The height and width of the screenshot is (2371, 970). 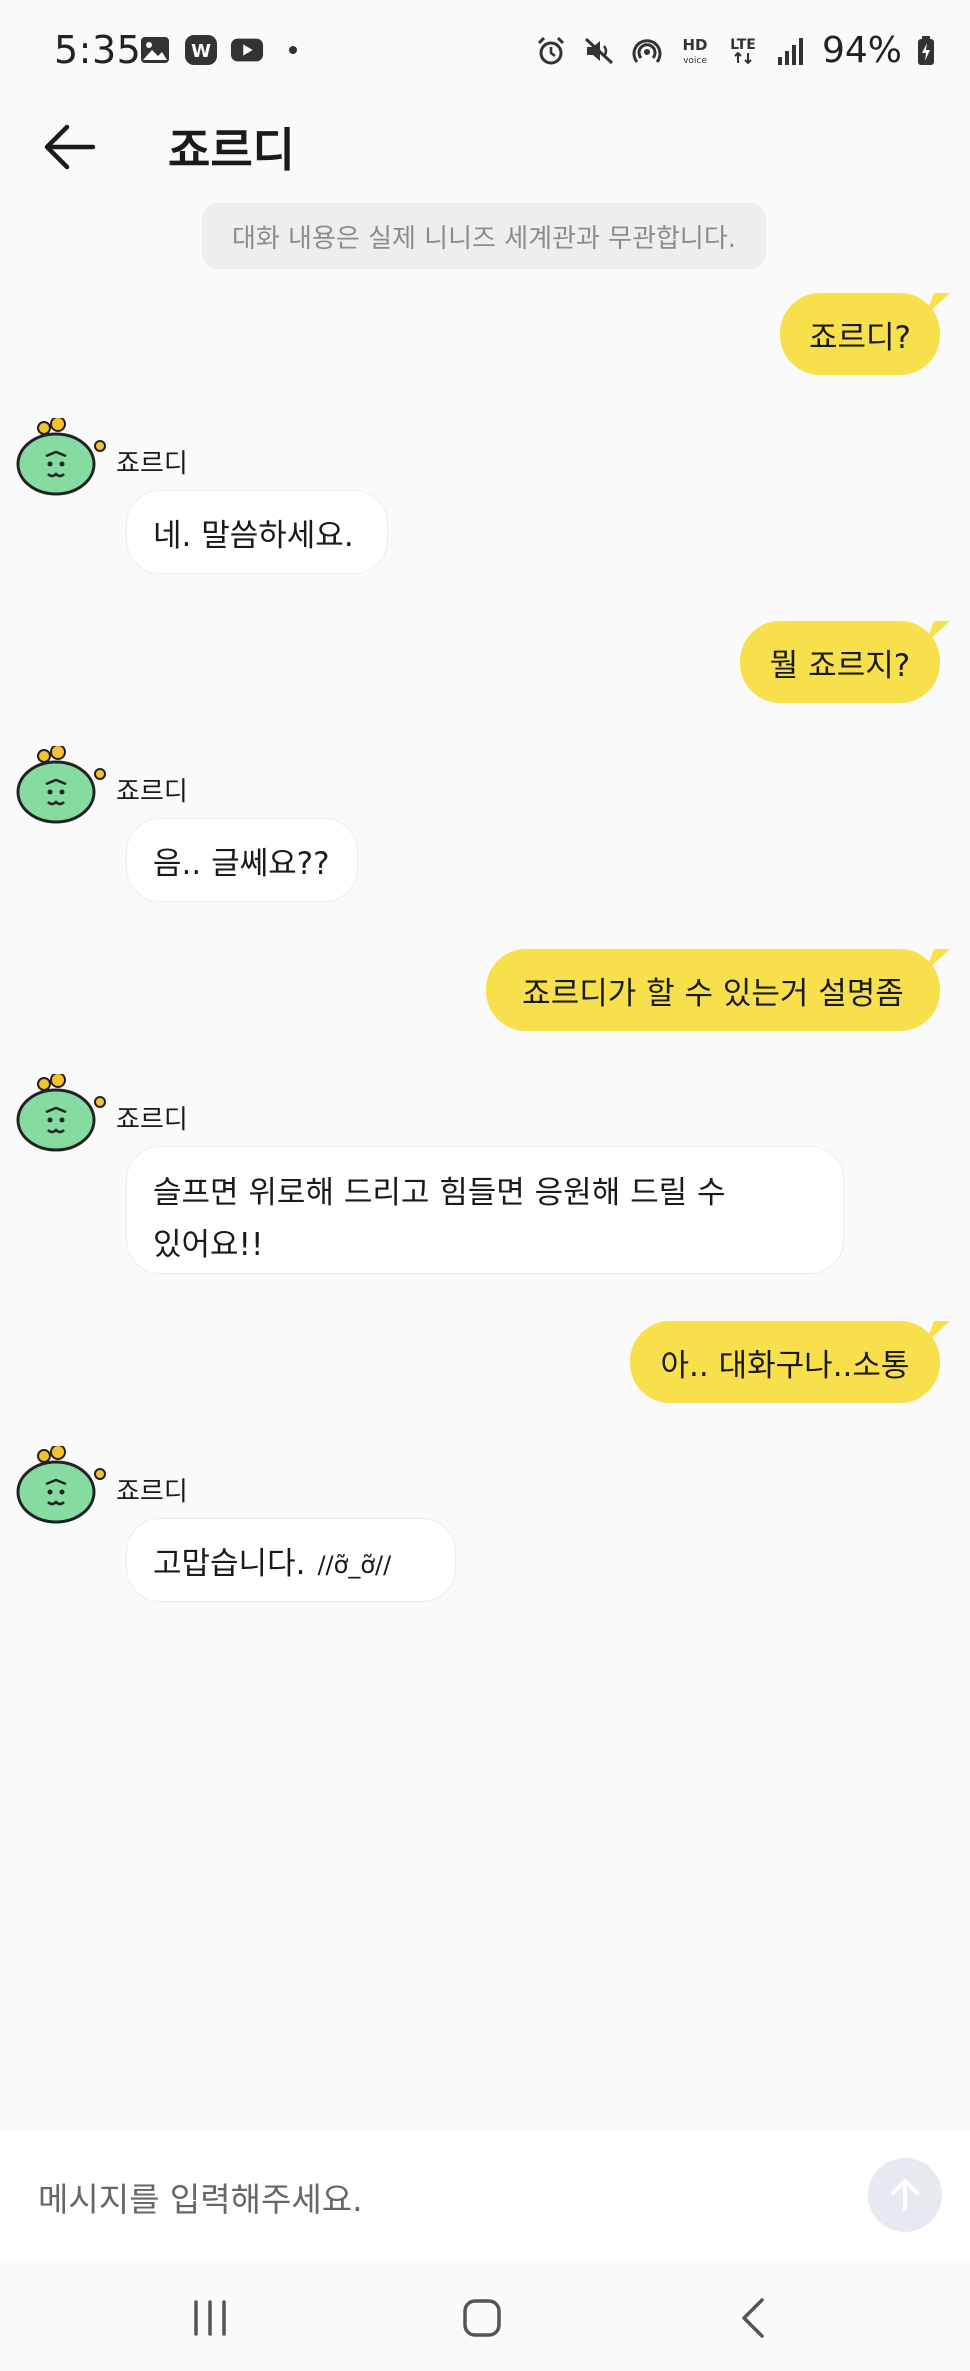 What do you see at coordinates (859, 337) in the screenshot?
I see `message-text: 죠르디?` at bounding box center [859, 337].